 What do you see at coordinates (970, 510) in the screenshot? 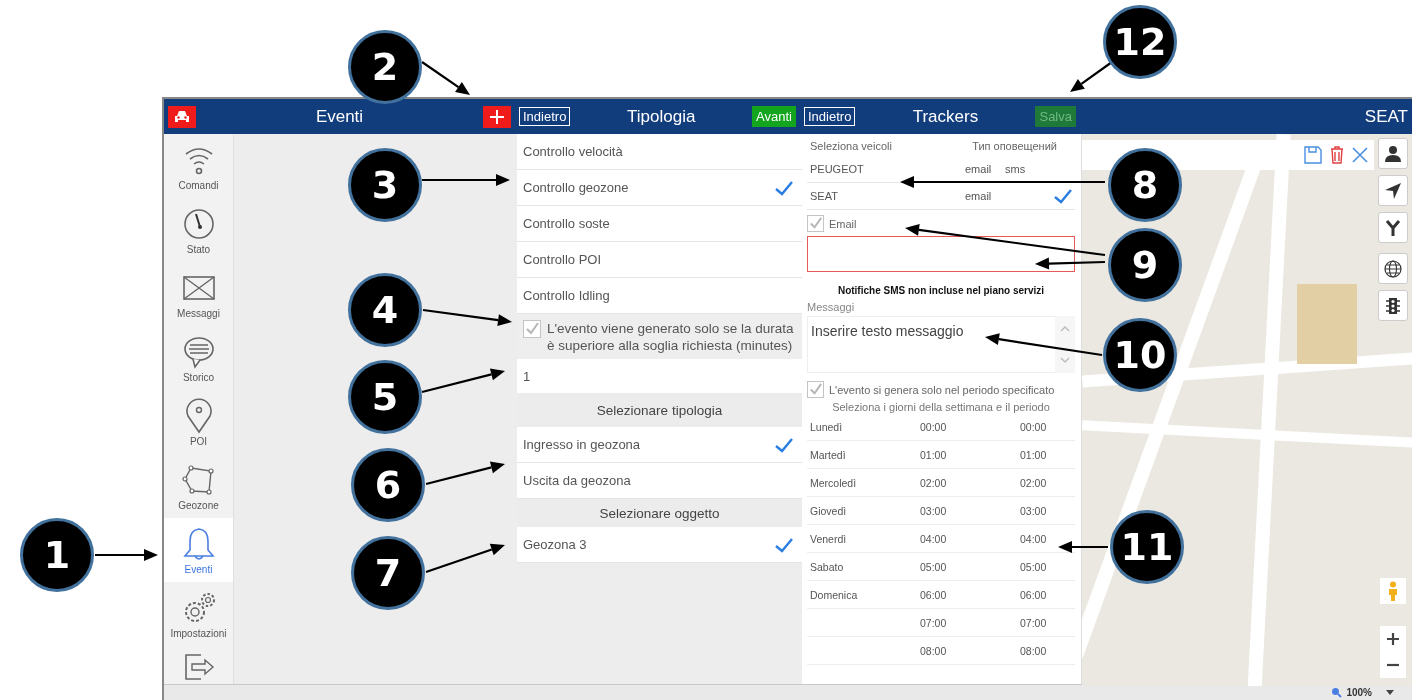
I see `start-time: 03:00` at bounding box center [970, 510].